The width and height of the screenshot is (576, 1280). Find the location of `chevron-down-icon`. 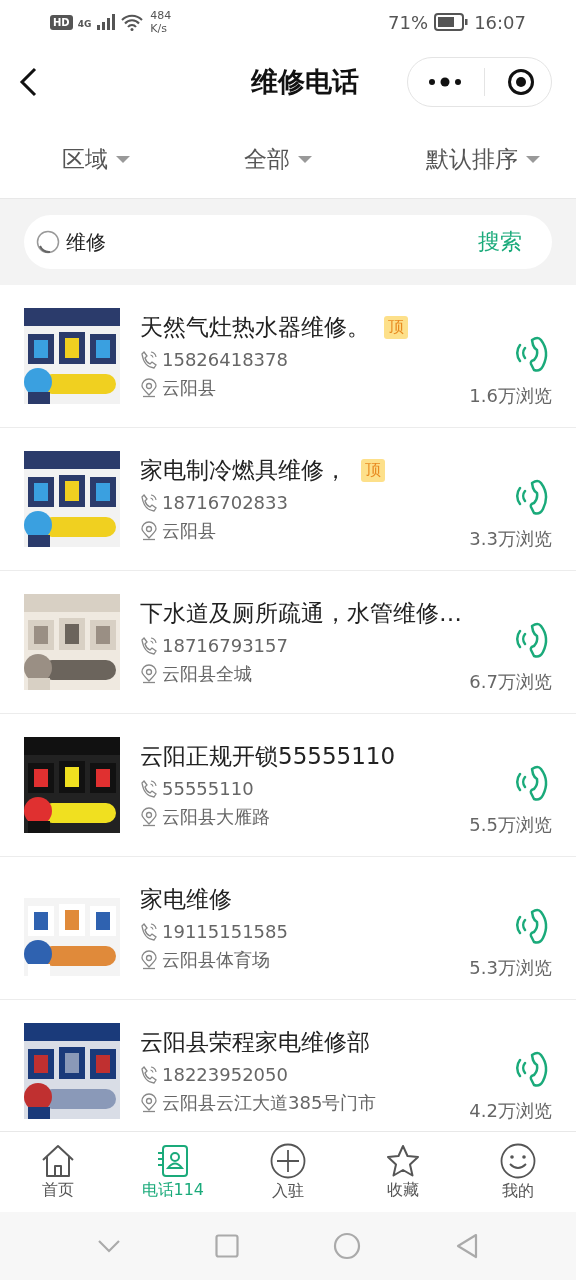

chevron-down-icon is located at coordinates (109, 1246).